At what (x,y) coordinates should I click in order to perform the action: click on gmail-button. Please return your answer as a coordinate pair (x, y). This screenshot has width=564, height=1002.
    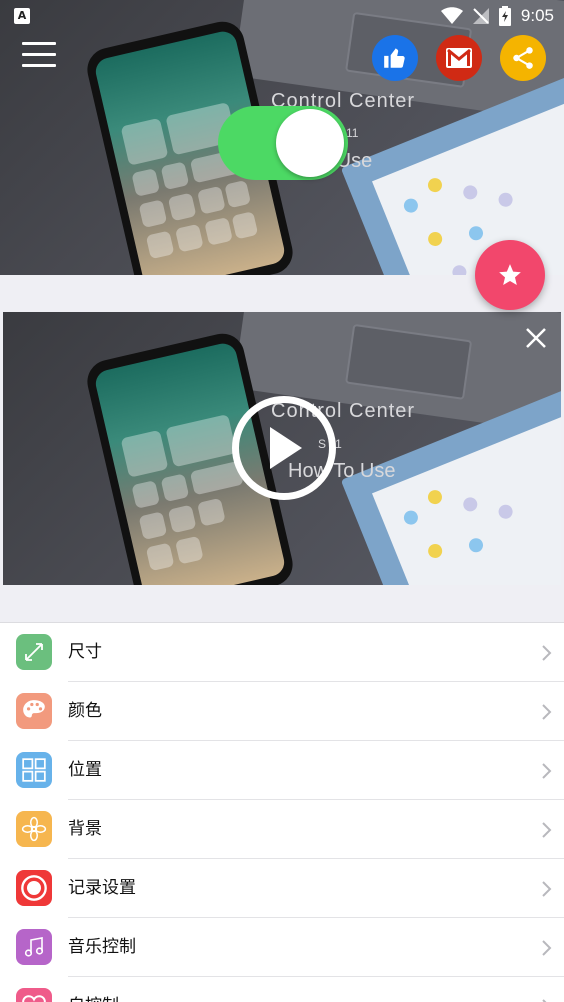
    Looking at the image, I should click on (459, 58).